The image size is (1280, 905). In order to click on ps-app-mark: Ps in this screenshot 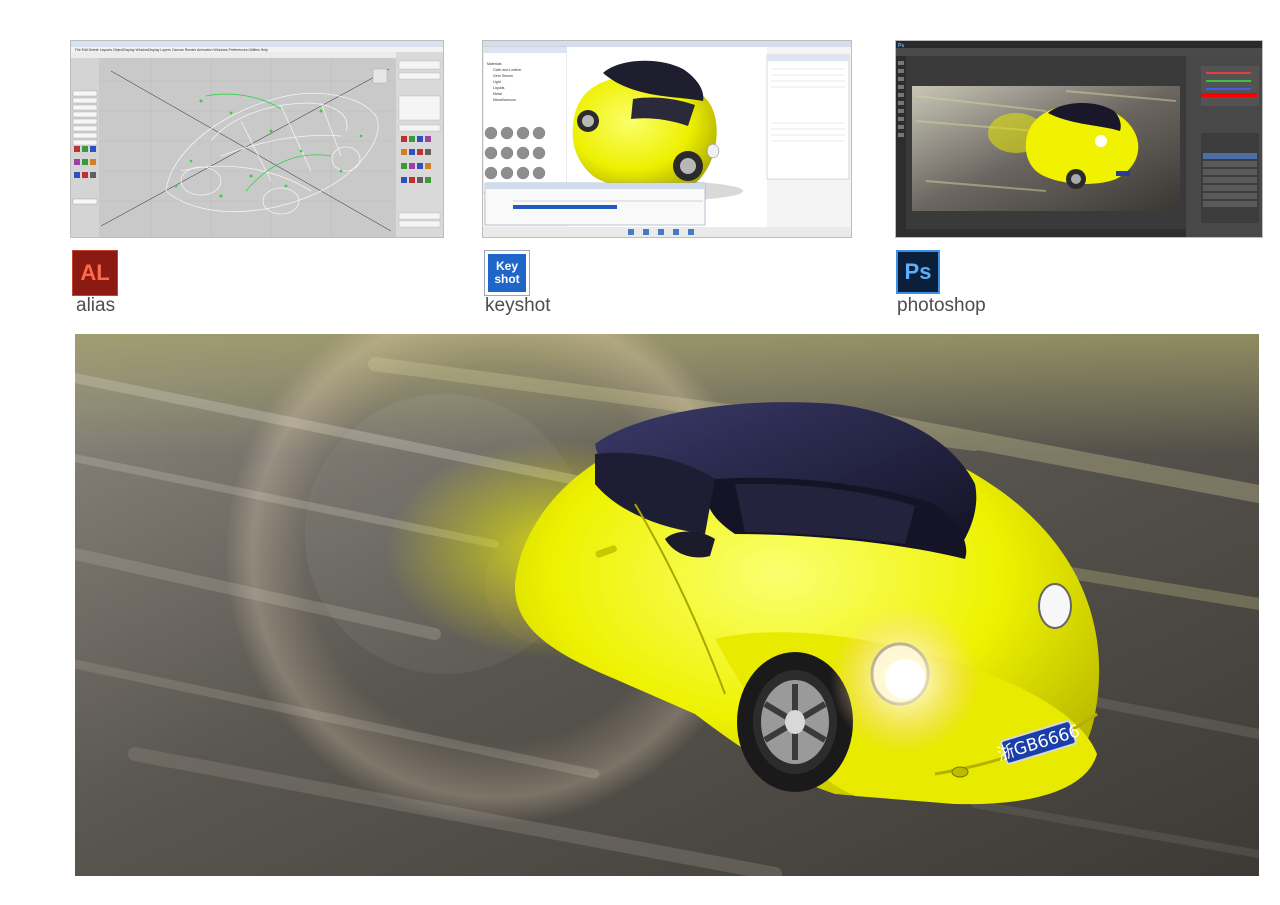, I will do `click(901, 46)`.